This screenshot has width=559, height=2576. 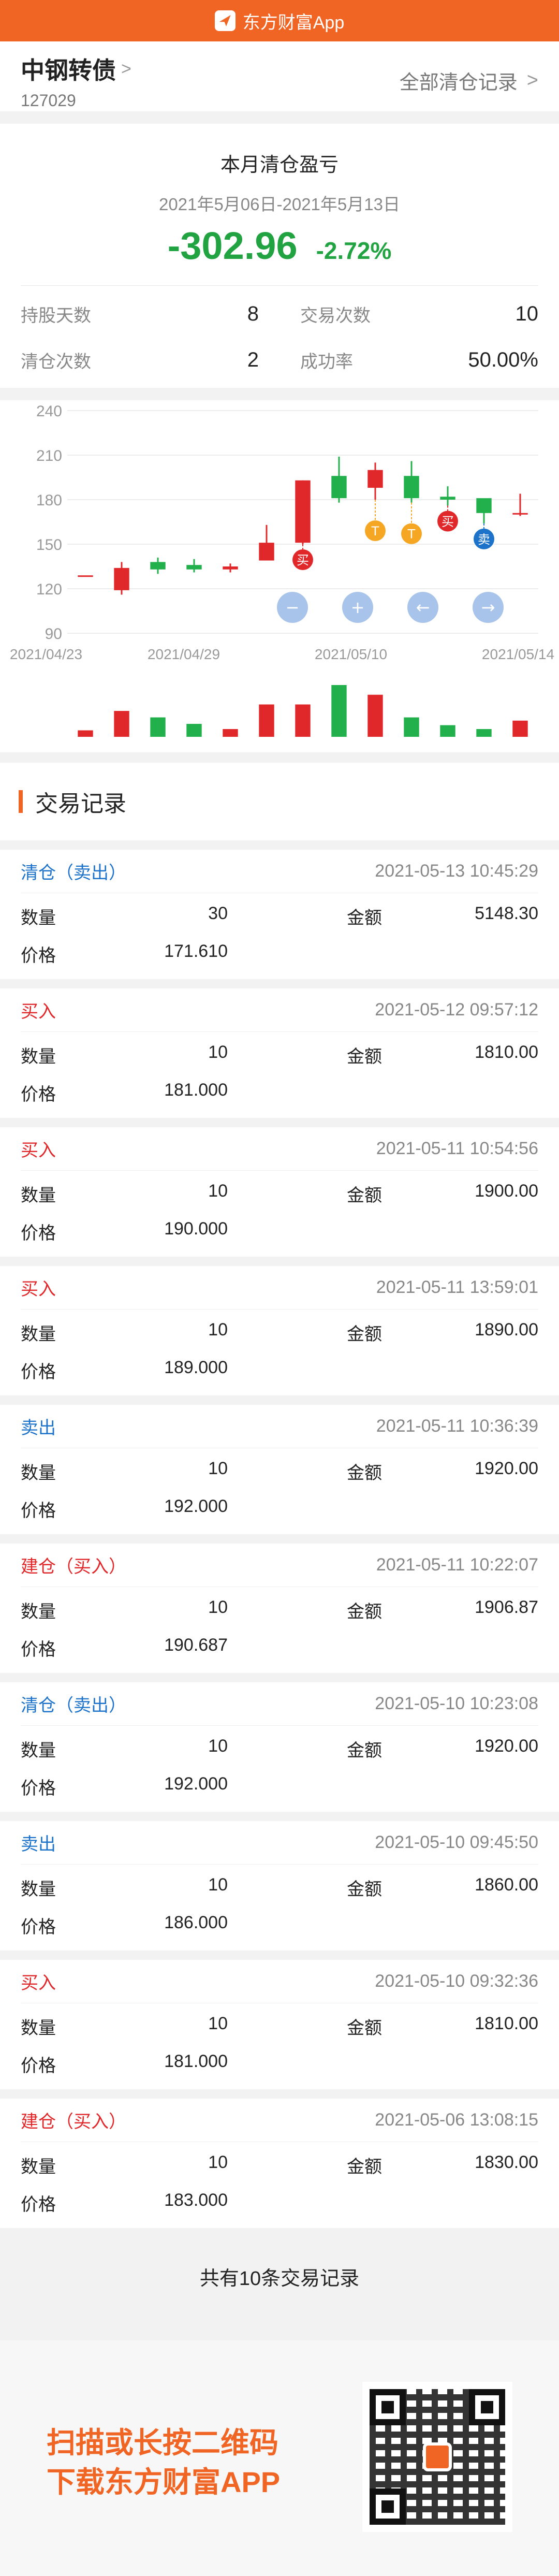 What do you see at coordinates (419, 314) in the screenshot?
I see `stat-trade-count: 交易次数 10` at bounding box center [419, 314].